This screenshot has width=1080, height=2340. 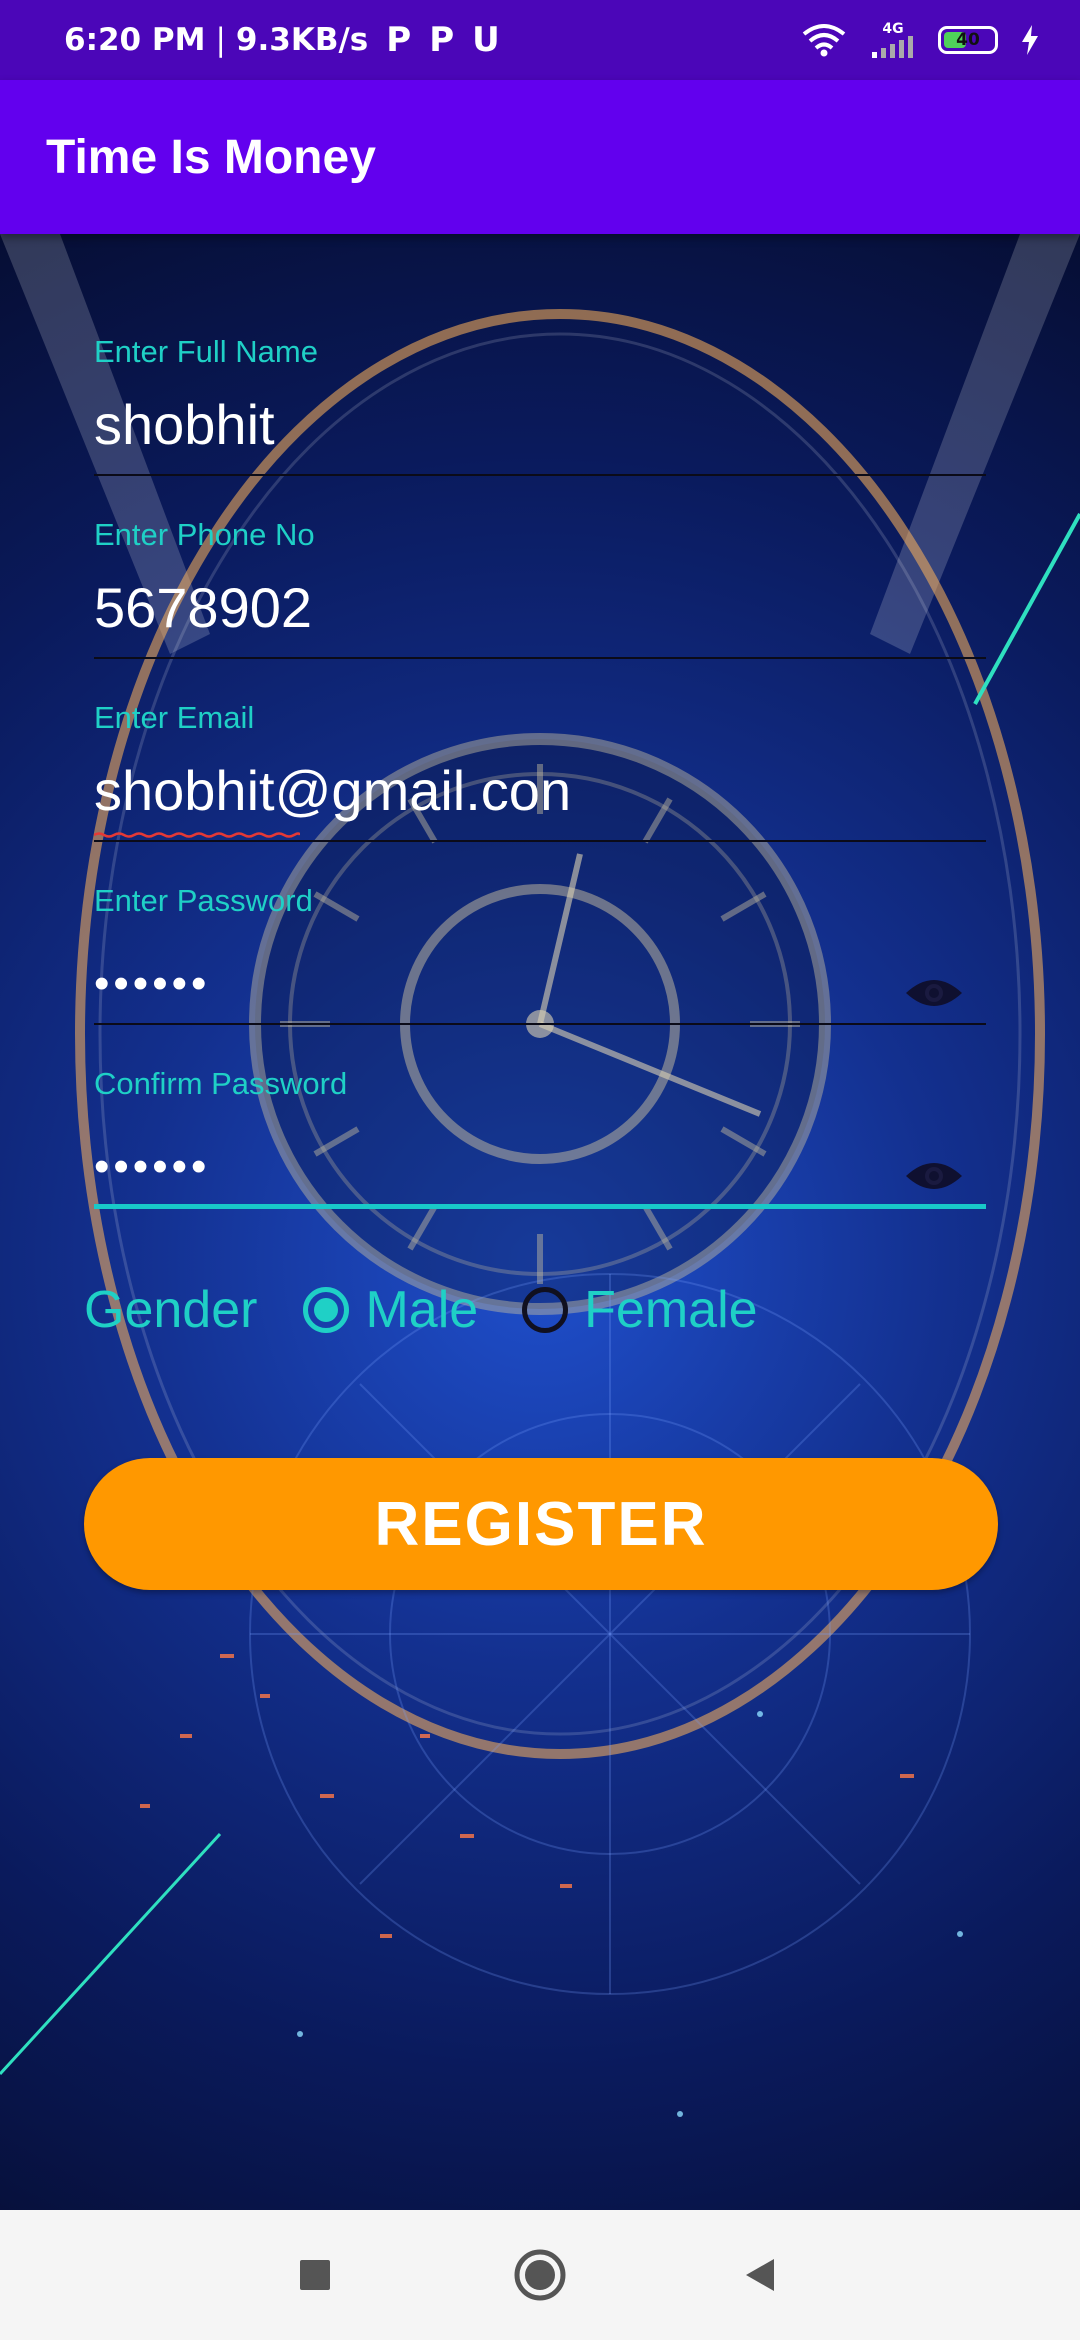 What do you see at coordinates (326, 1310) in the screenshot?
I see `radio-checked-icon` at bounding box center [326, 1310].